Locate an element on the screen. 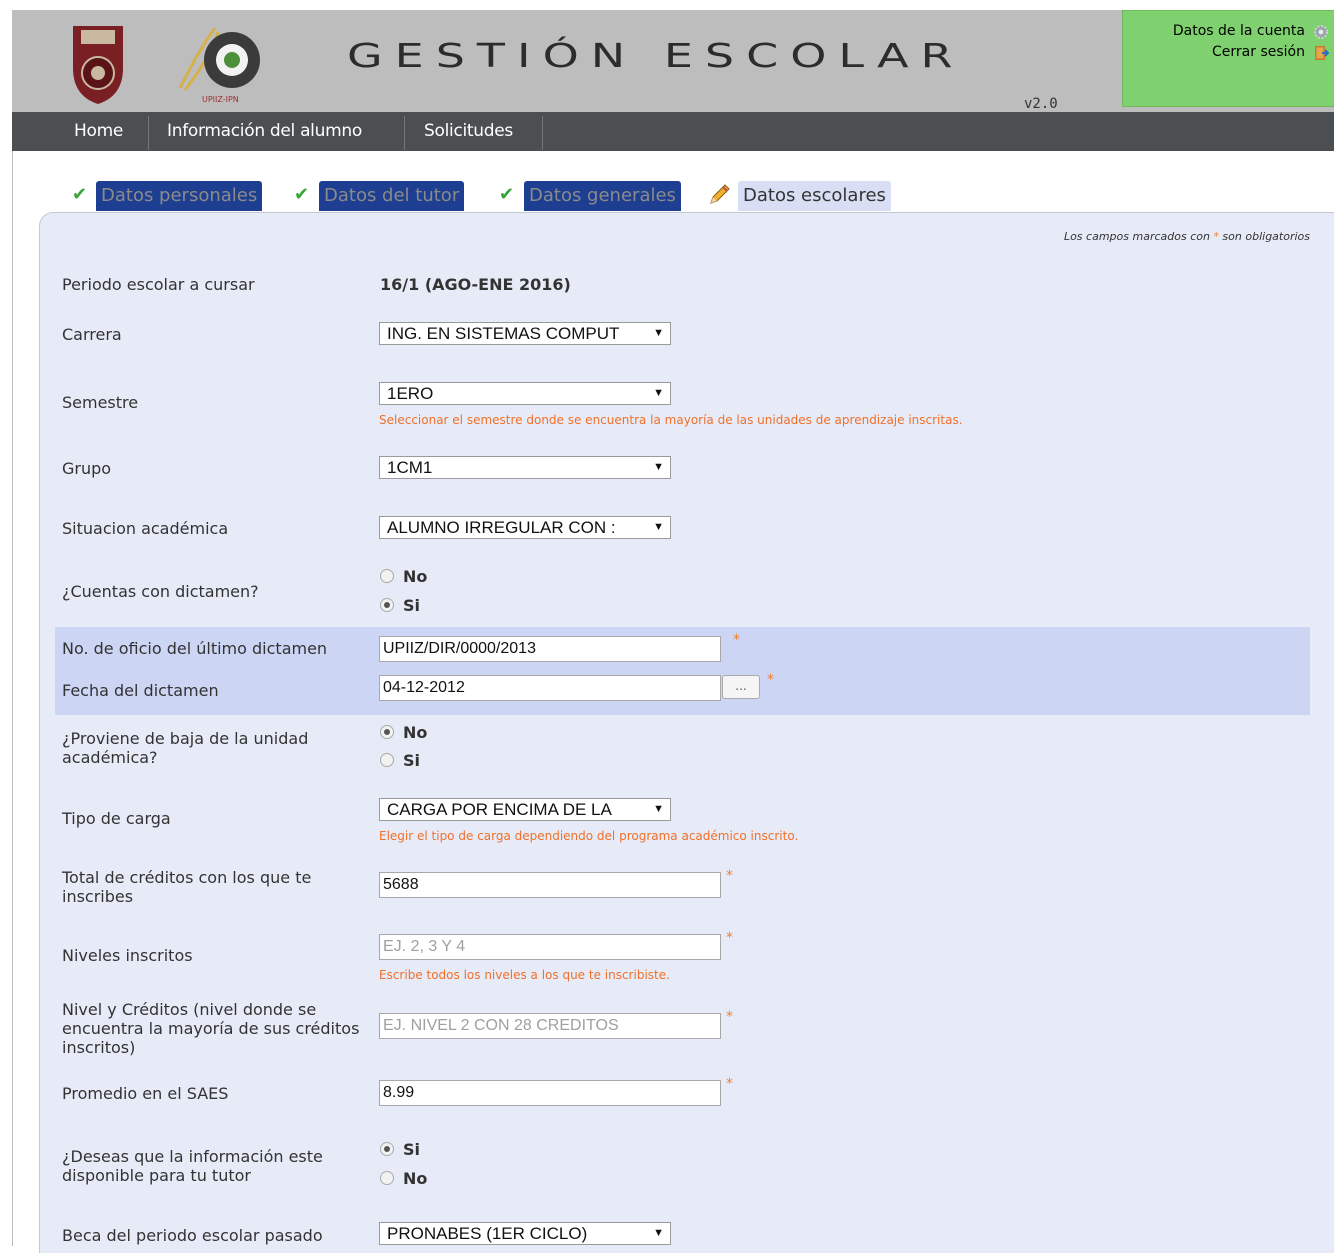 This screenshot has width=1334, height=1253. input-creditos: 5688 is located at coordinates (550, 885).